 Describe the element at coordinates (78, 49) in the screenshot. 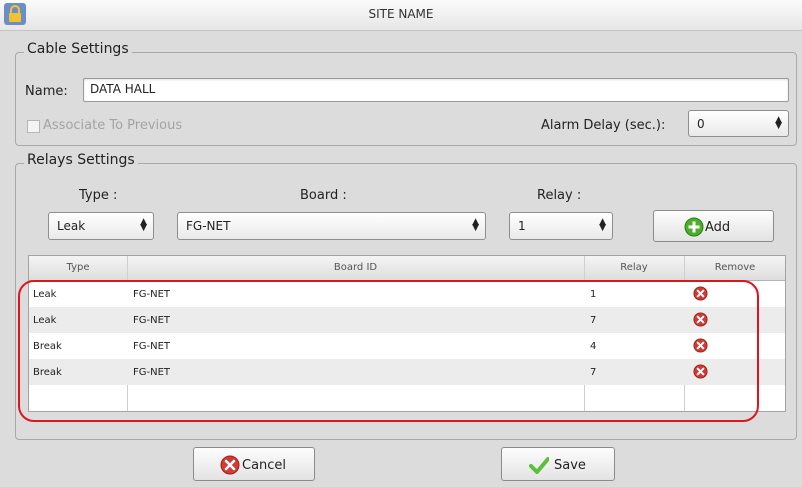

I see `cable-settings-legend: Cable Settings` at that location.